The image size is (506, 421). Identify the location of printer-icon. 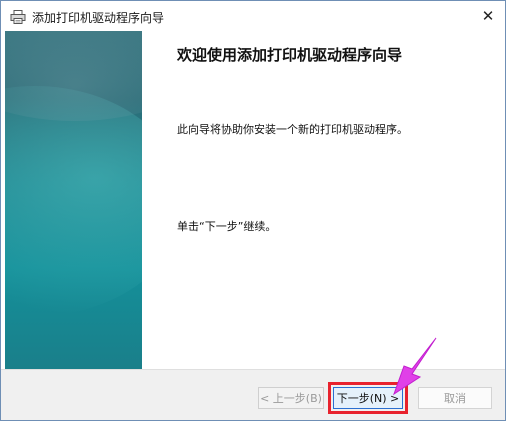
(18, 17).